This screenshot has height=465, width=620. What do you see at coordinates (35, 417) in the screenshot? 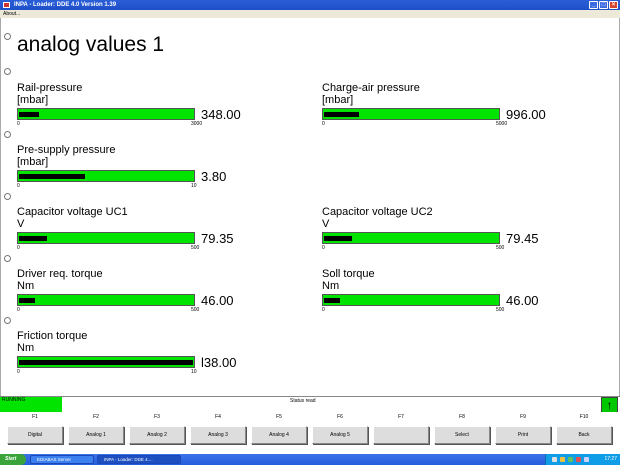
I see `fkey-label: F1` at bounding box center [35, 417].